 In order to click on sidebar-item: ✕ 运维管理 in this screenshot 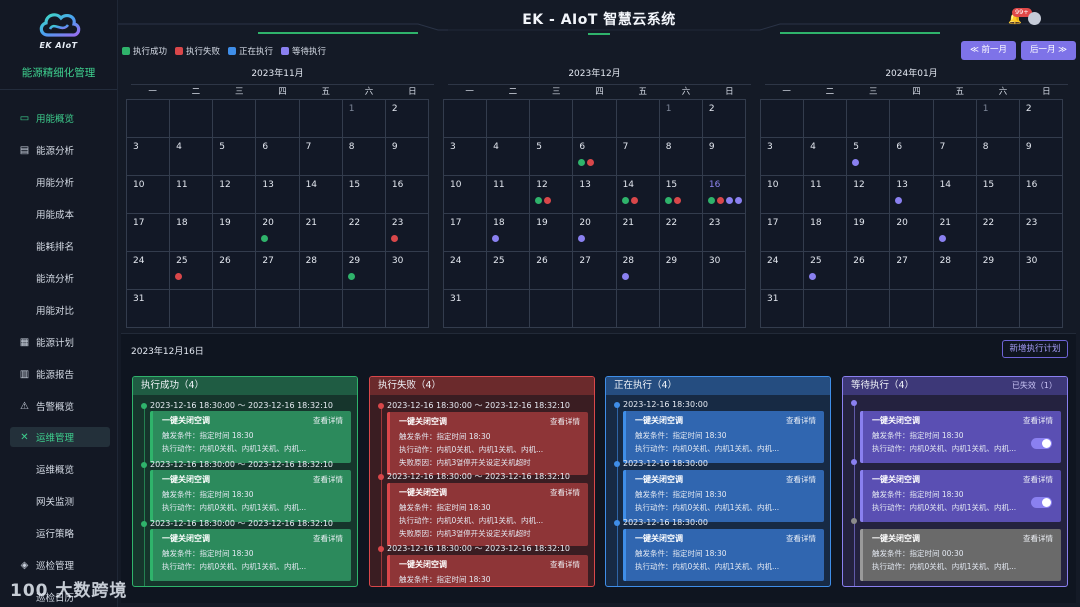, I will do `click(60, 437)`.